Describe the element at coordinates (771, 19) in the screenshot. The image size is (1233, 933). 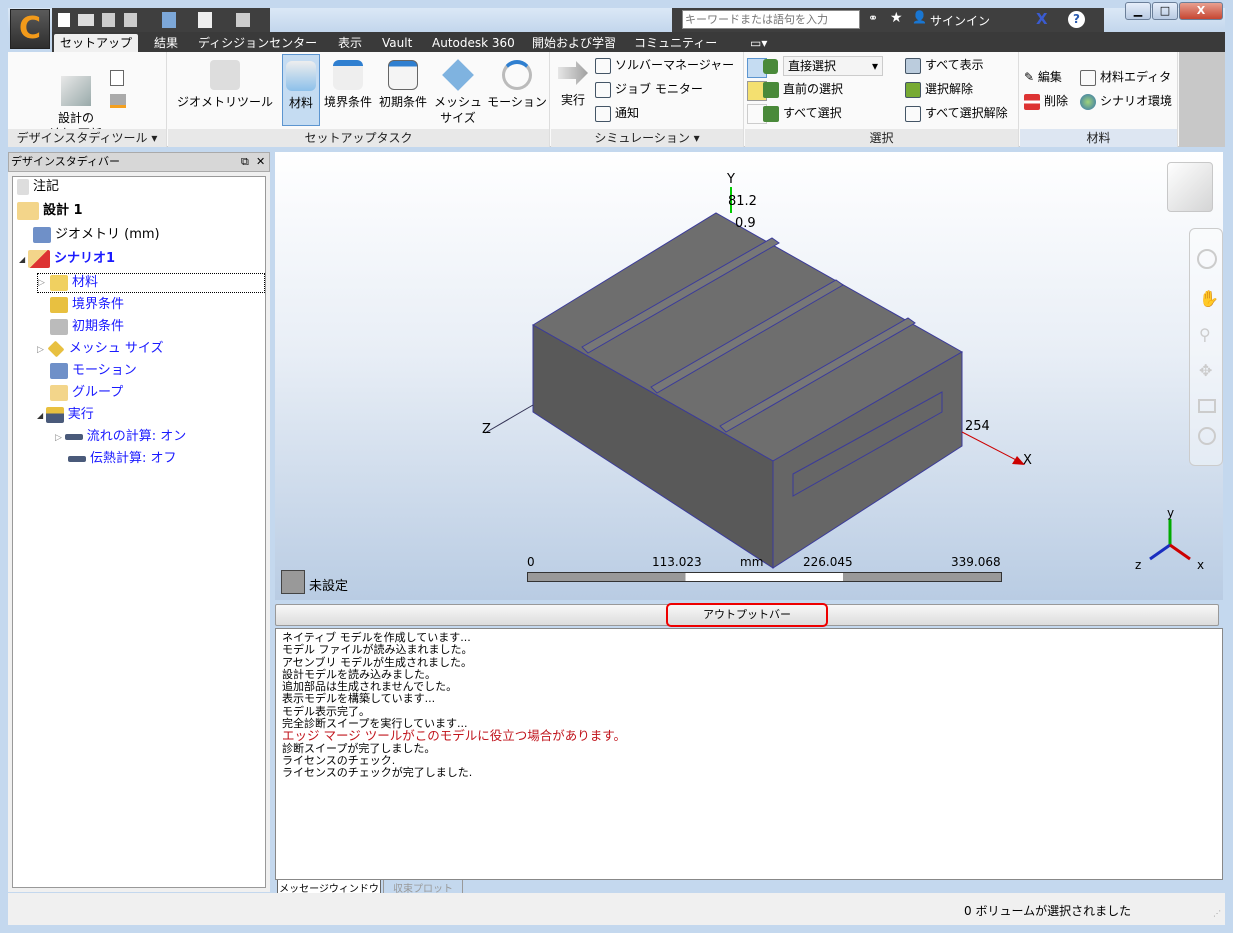
I see `search-input` at that location.